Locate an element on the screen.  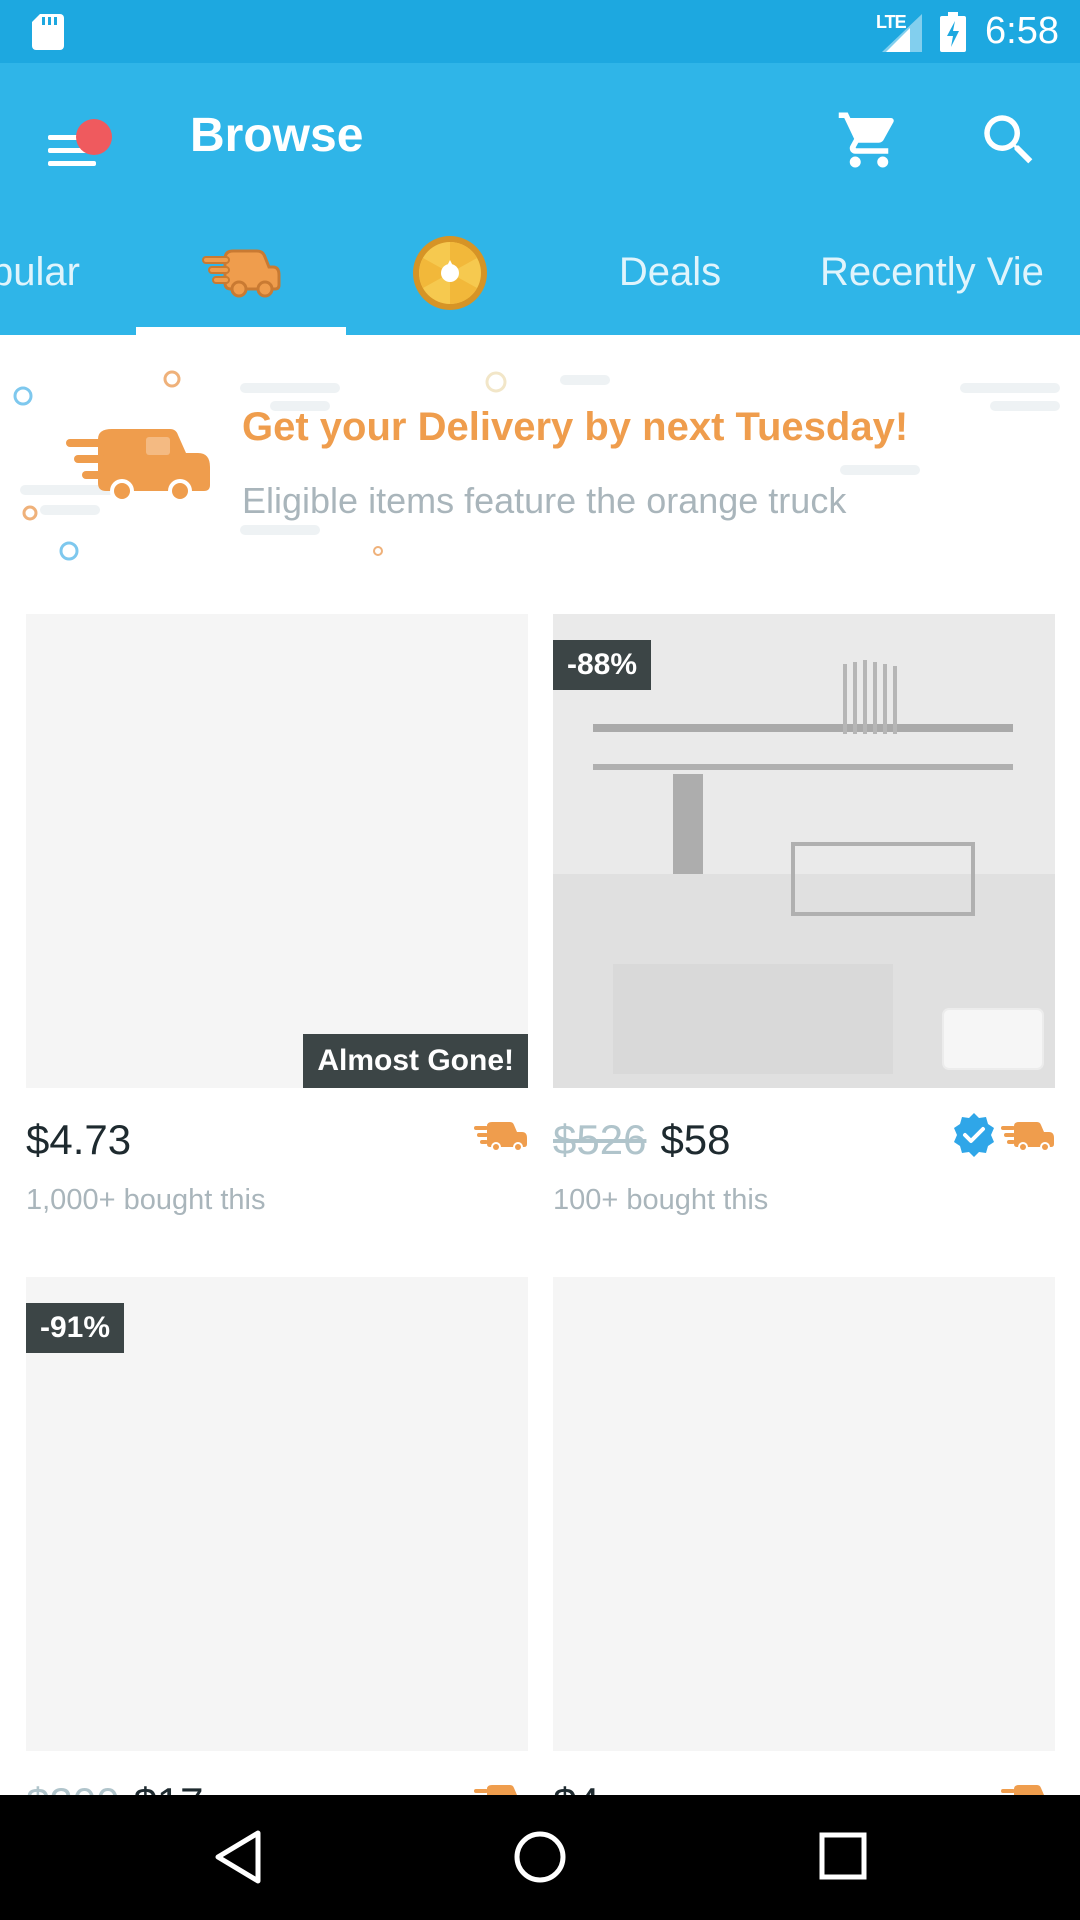
clock: 6:58 is located at coordinates (1022, 31).